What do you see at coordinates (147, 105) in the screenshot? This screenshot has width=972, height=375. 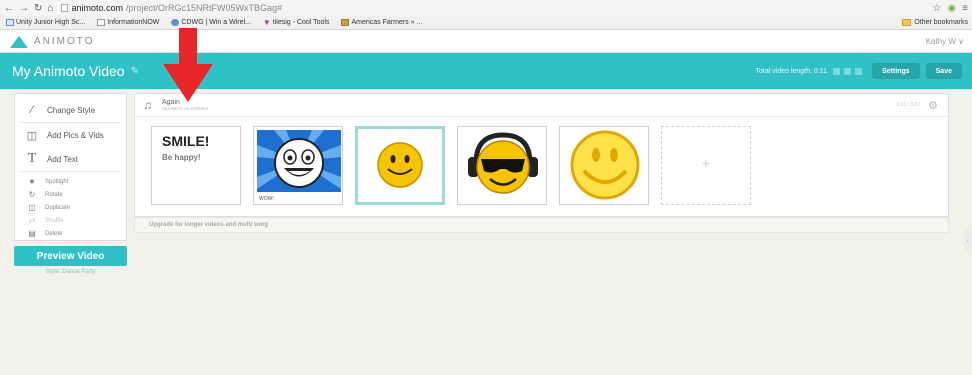 I see `music-note-icon: ♫` at bounding box center [147, 105].